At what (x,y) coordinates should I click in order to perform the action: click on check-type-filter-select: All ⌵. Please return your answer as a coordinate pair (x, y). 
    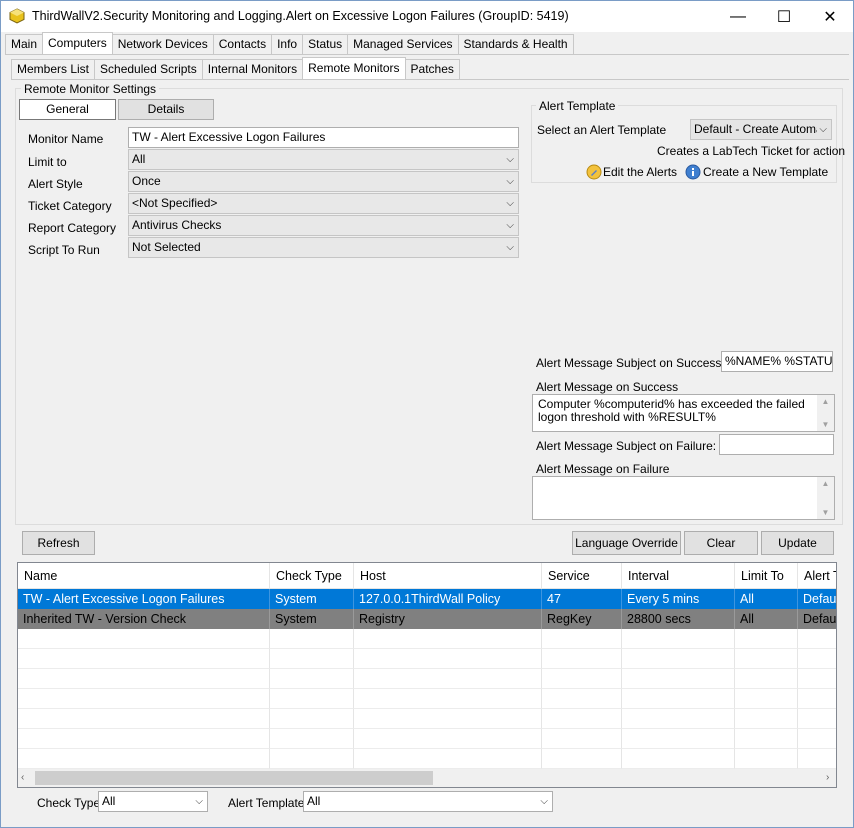
    Looking at the image, I should click on (153, 801).